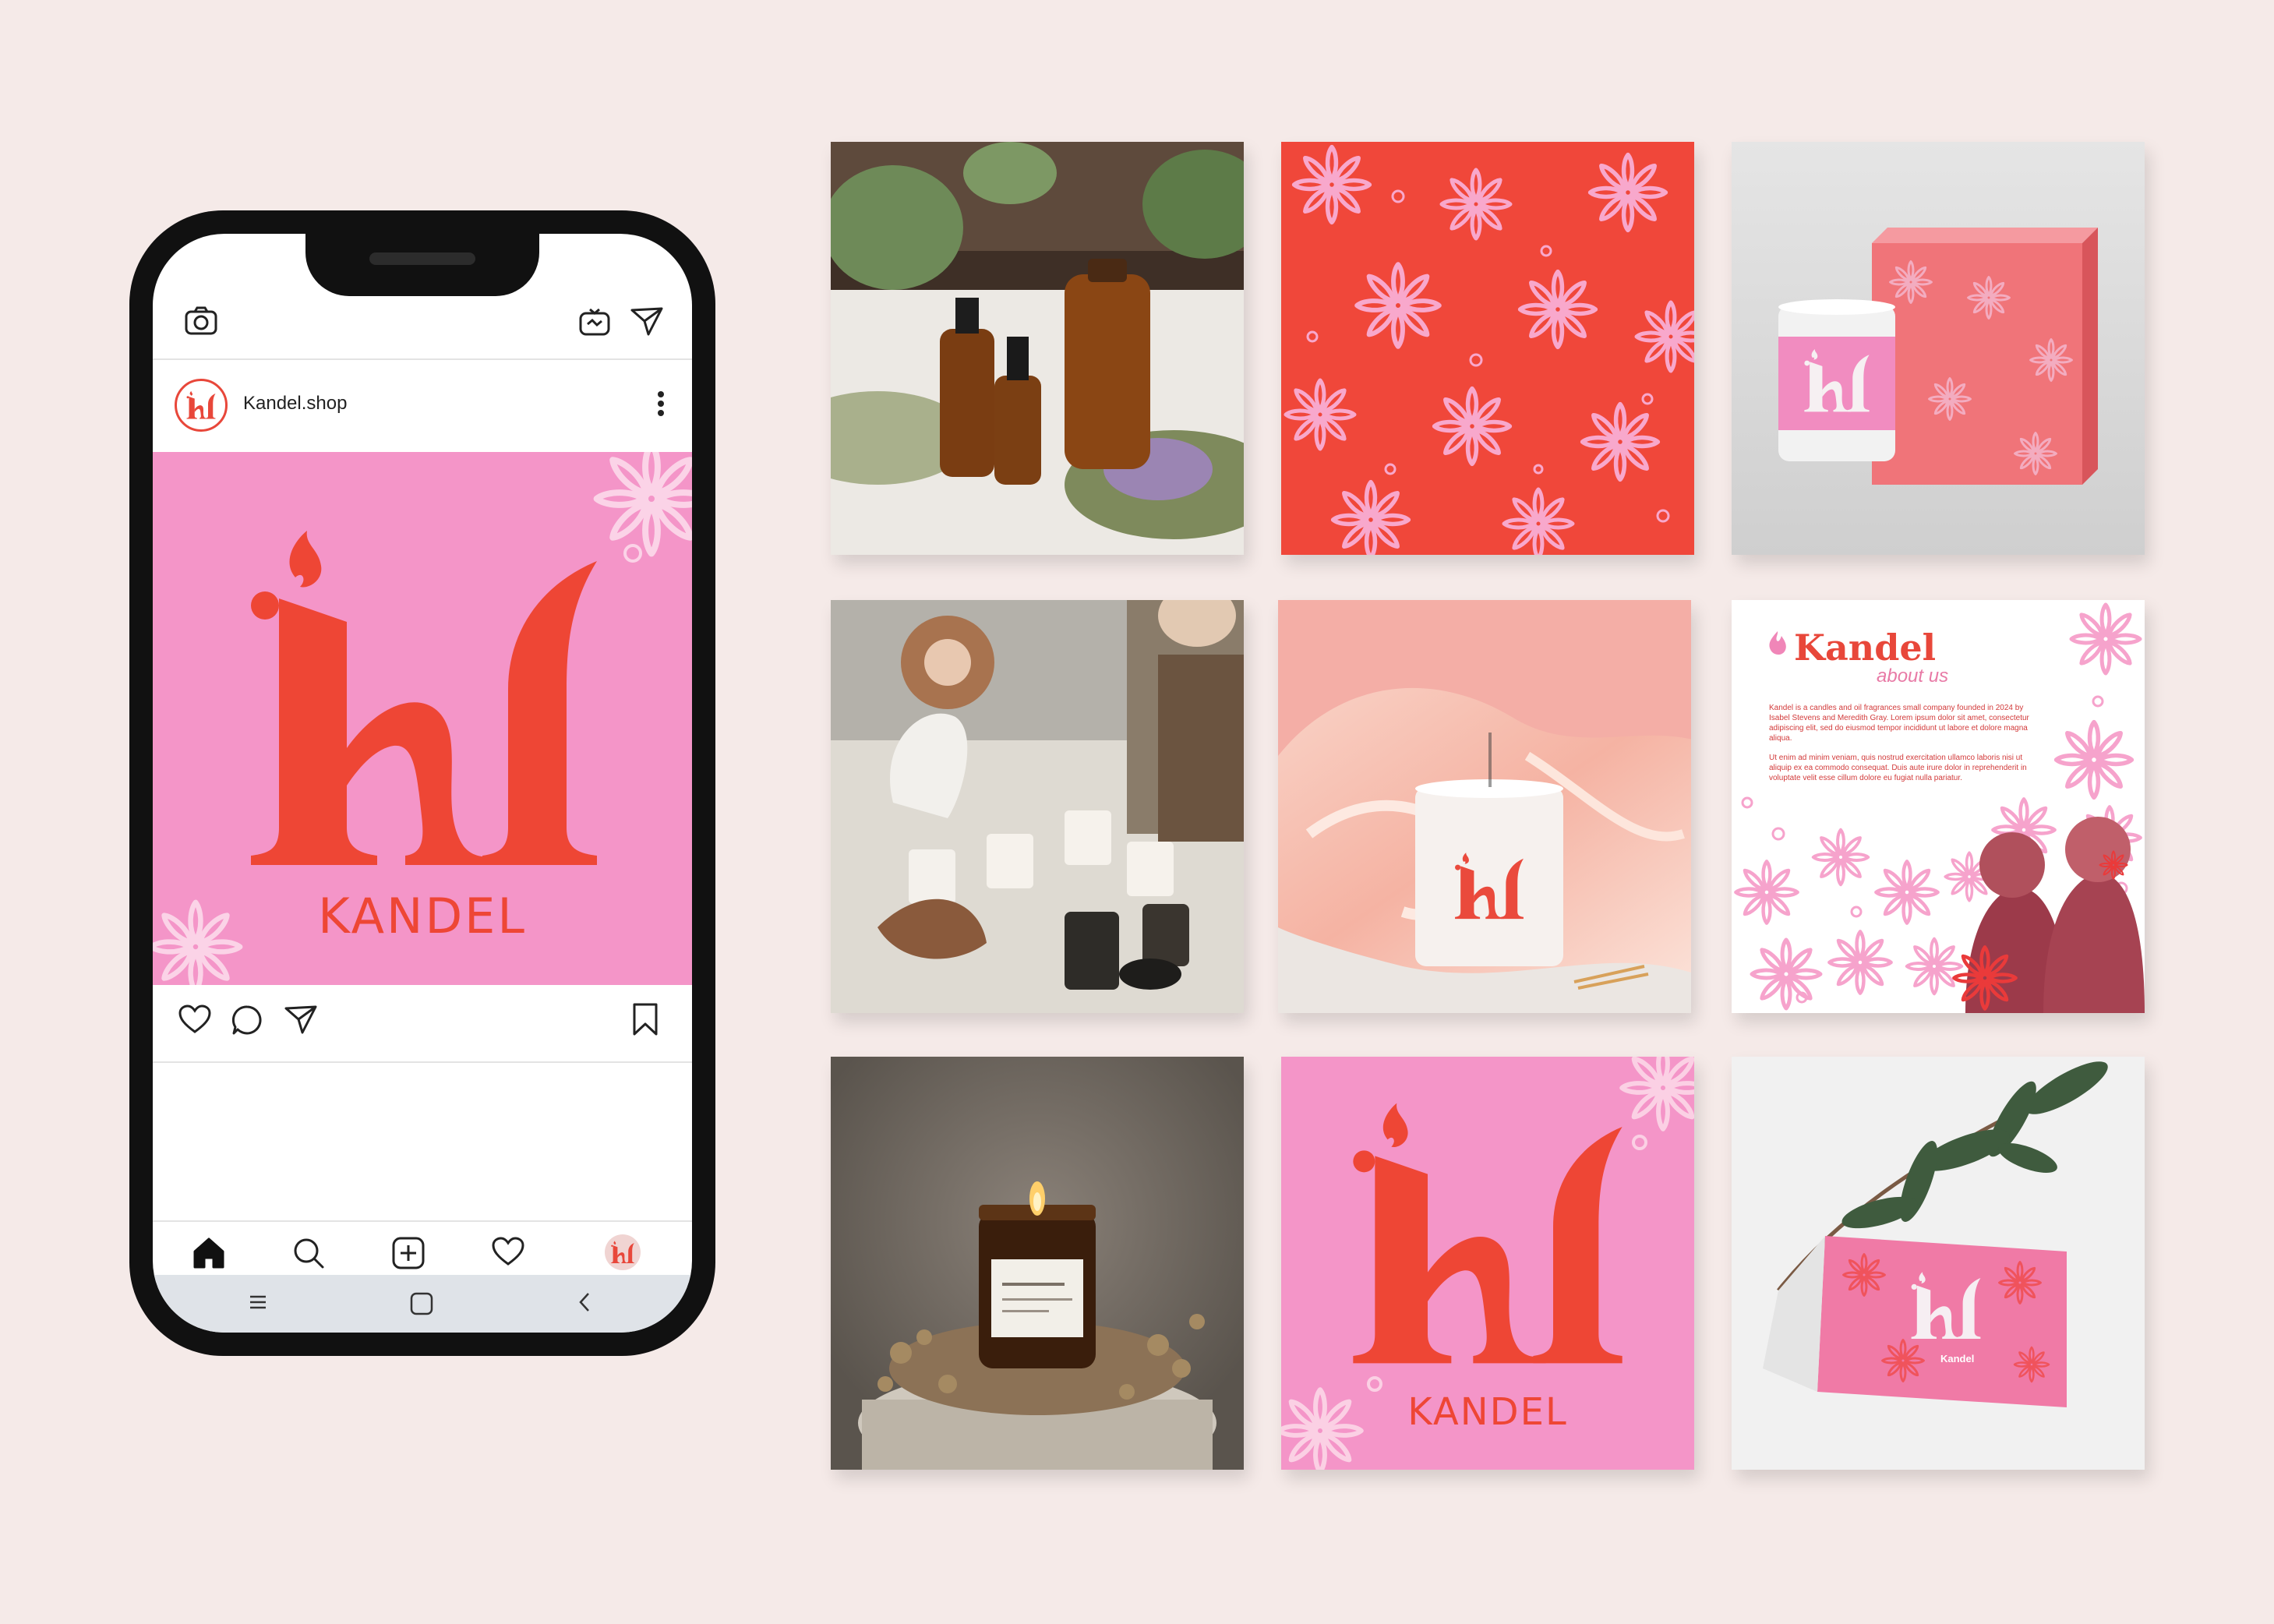 The height and width of the screenshot is (1624, 2274). I want to click on essential-oils-photo, so click(1037, 348).